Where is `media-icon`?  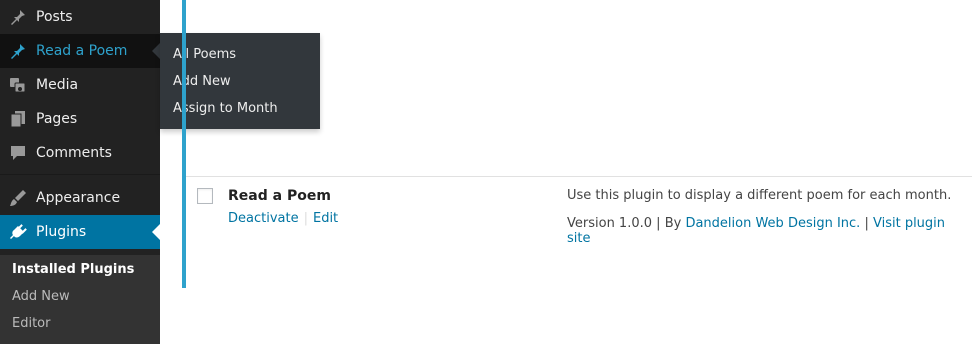
media-icon is located at coordinates (18, 85).